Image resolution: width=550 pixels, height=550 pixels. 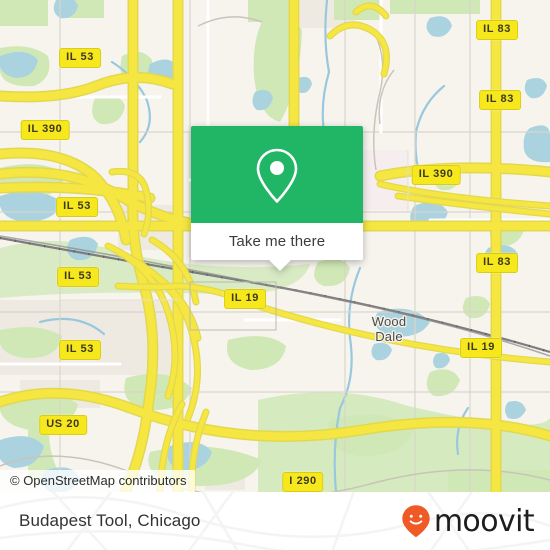 What do you see at coordinates (484, 521) in the screenshot?
I see `moovit-wordmark: moovit` at bounding box center [484, 521].